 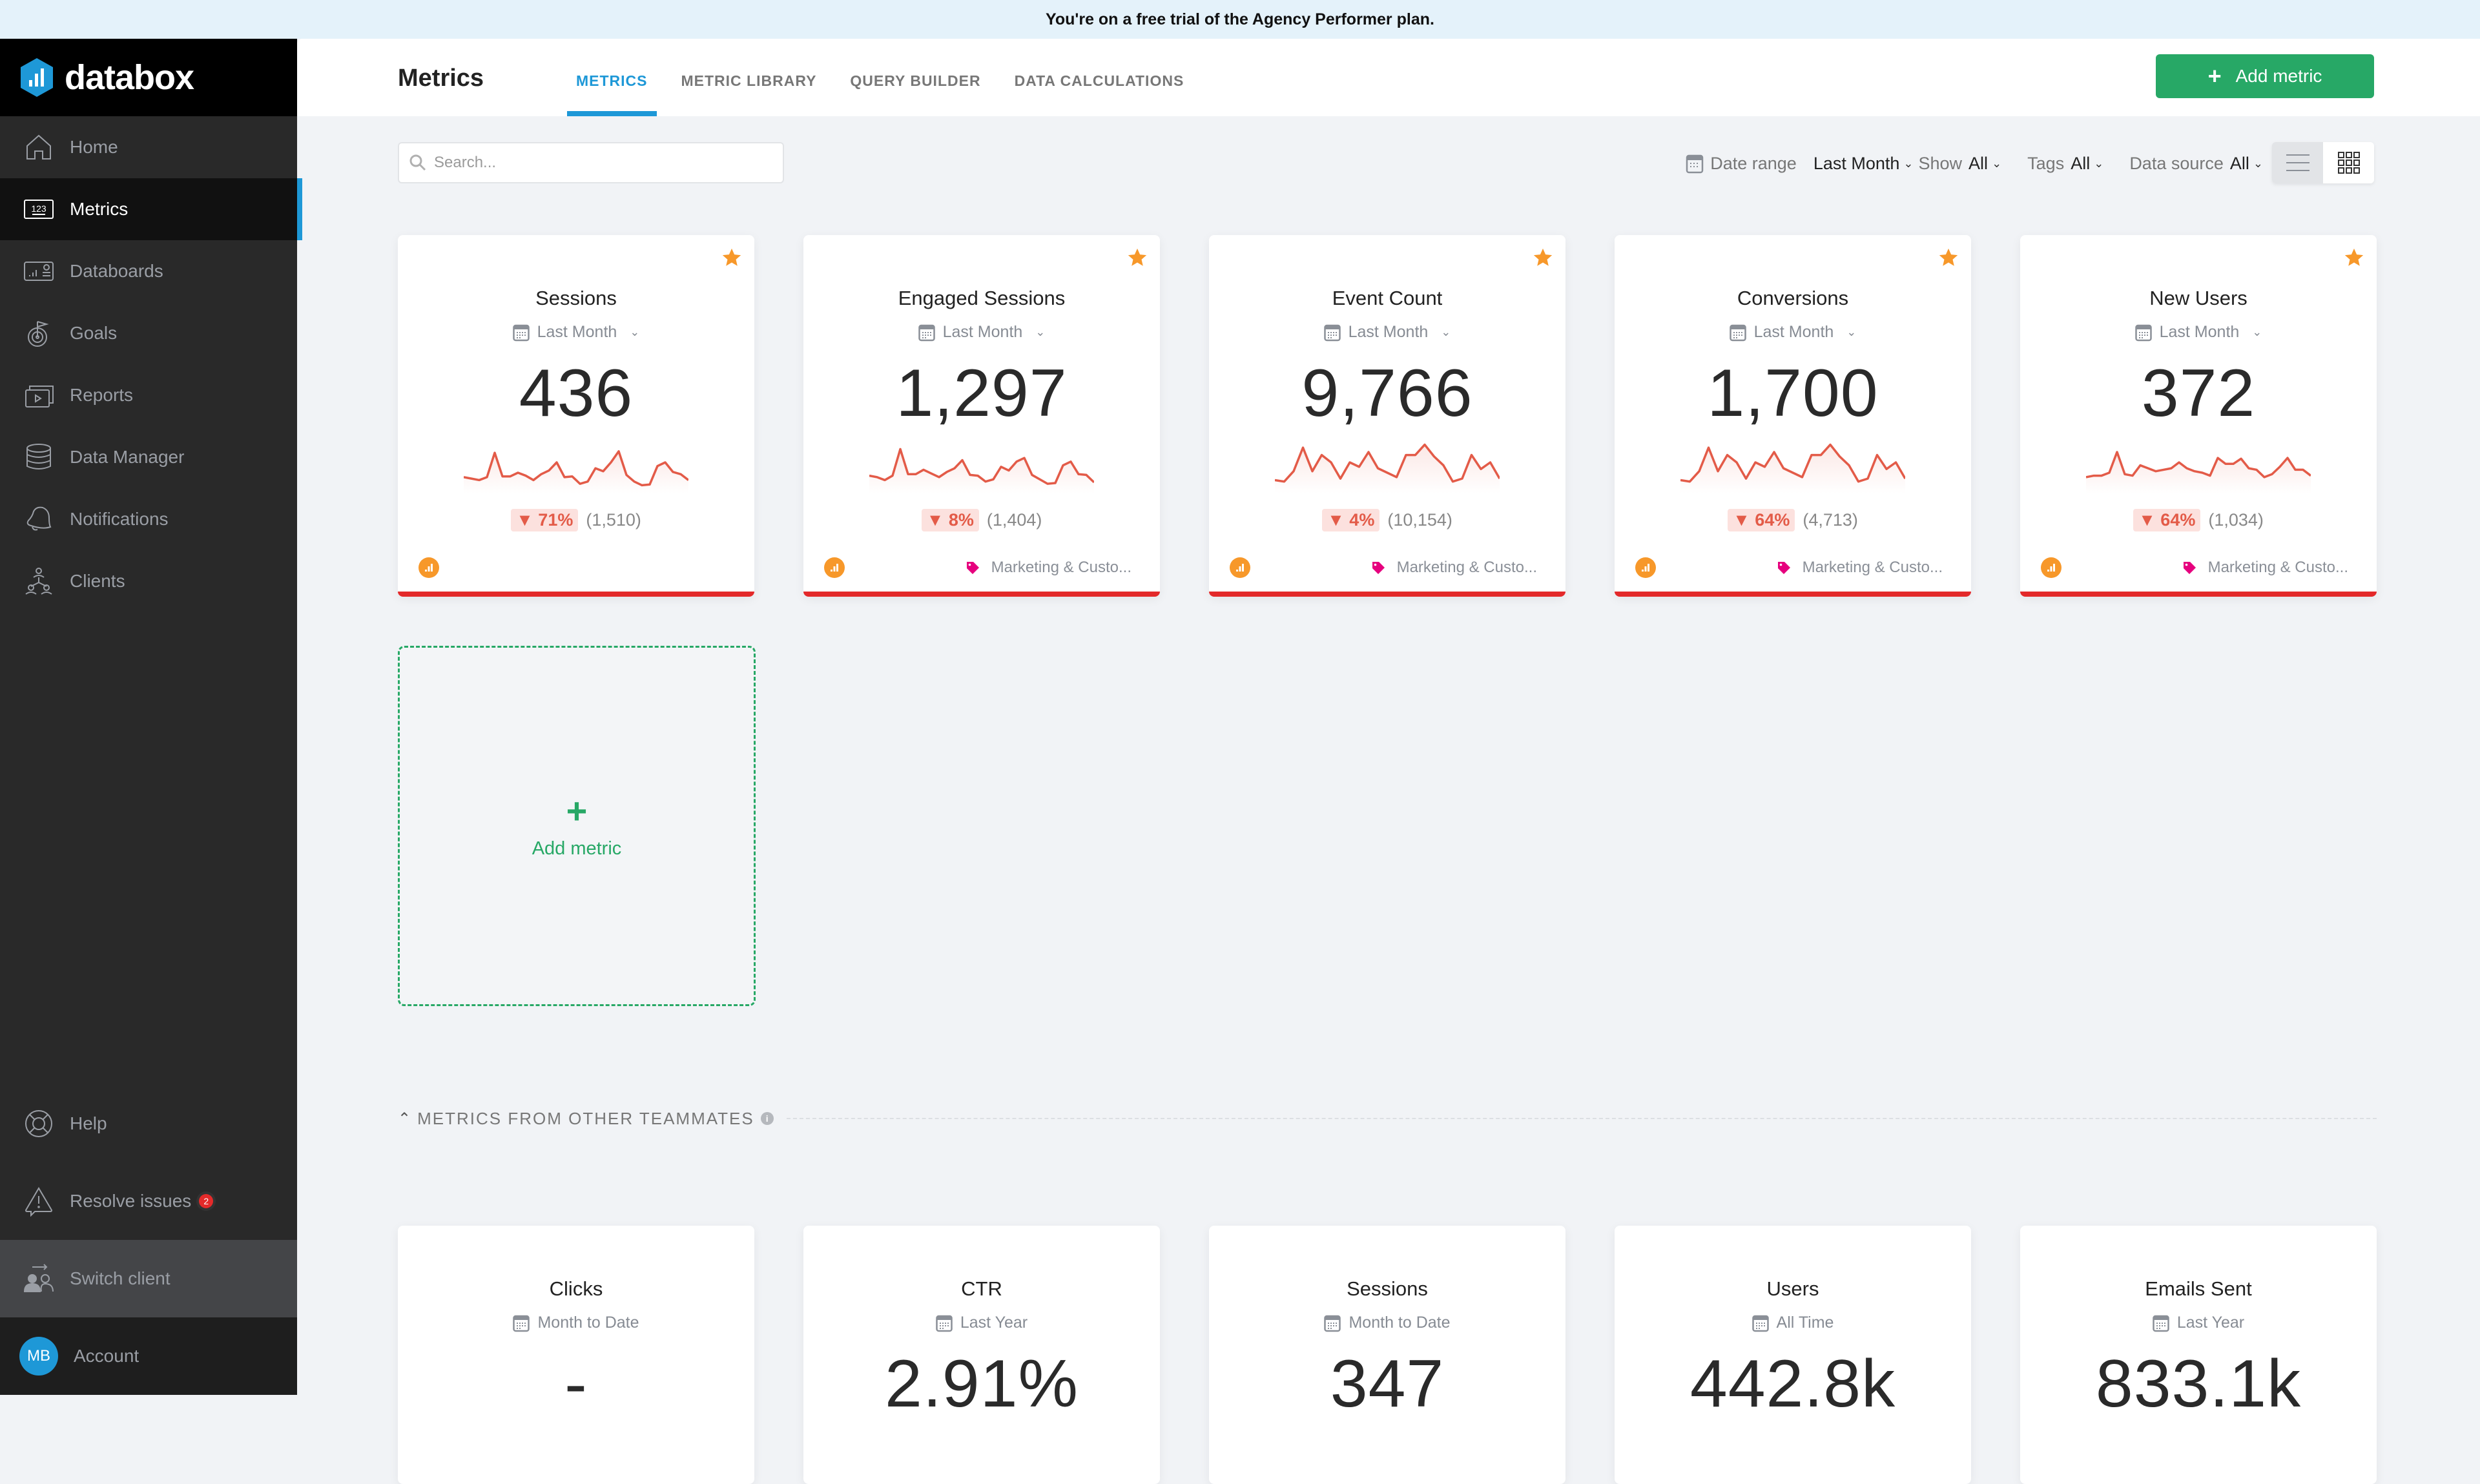 What do you see at coordinates (588, 1323) in the screenshot?
I see `metric-date-range-label: Month to Date` at bounding box center [588, 1323].